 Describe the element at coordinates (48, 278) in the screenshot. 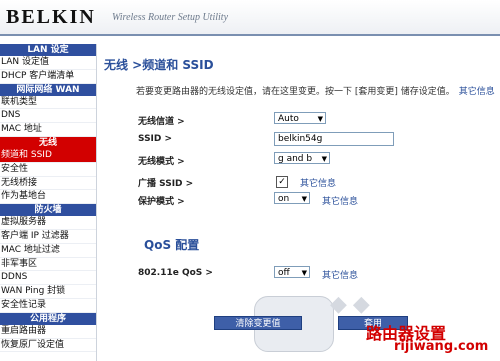

I see `sidebar-item-ddns: DDNS` at that location.